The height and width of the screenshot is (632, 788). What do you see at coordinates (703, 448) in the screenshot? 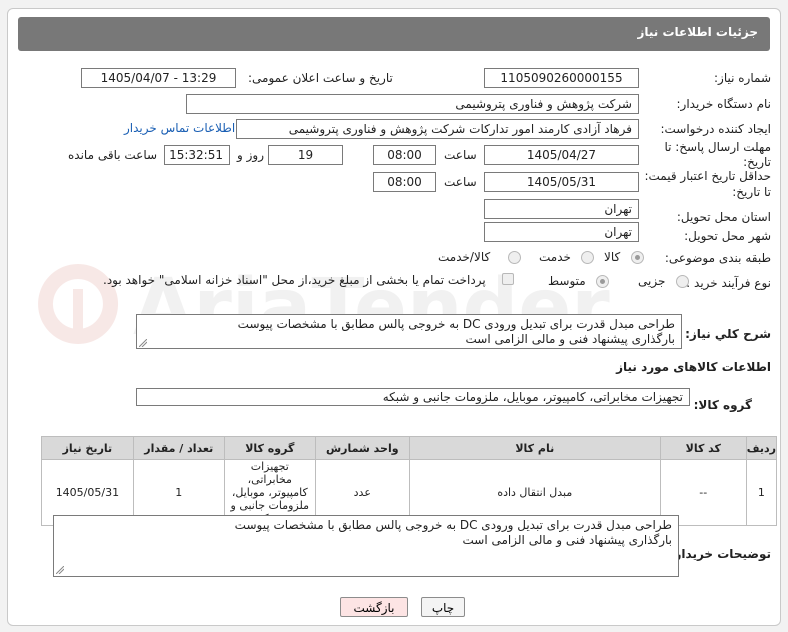
I see `col-code: کد کالا` at bounding box center [703, 448].